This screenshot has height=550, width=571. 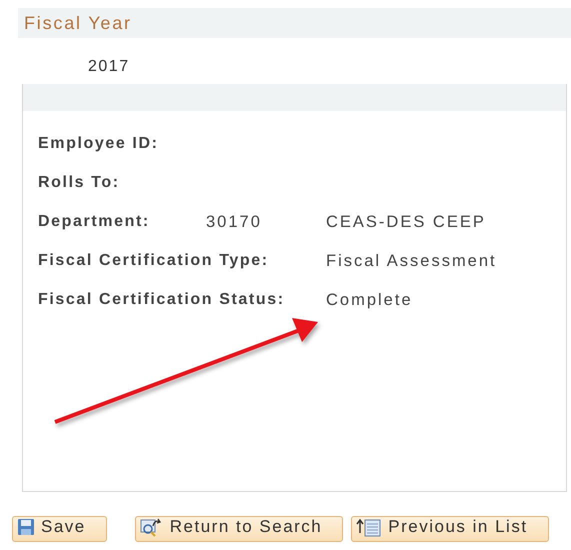 What do you see at coordinates (78, 23) in the screenshot?
I see `section-title: Fiscal Year` at bounding box center [78, 23].